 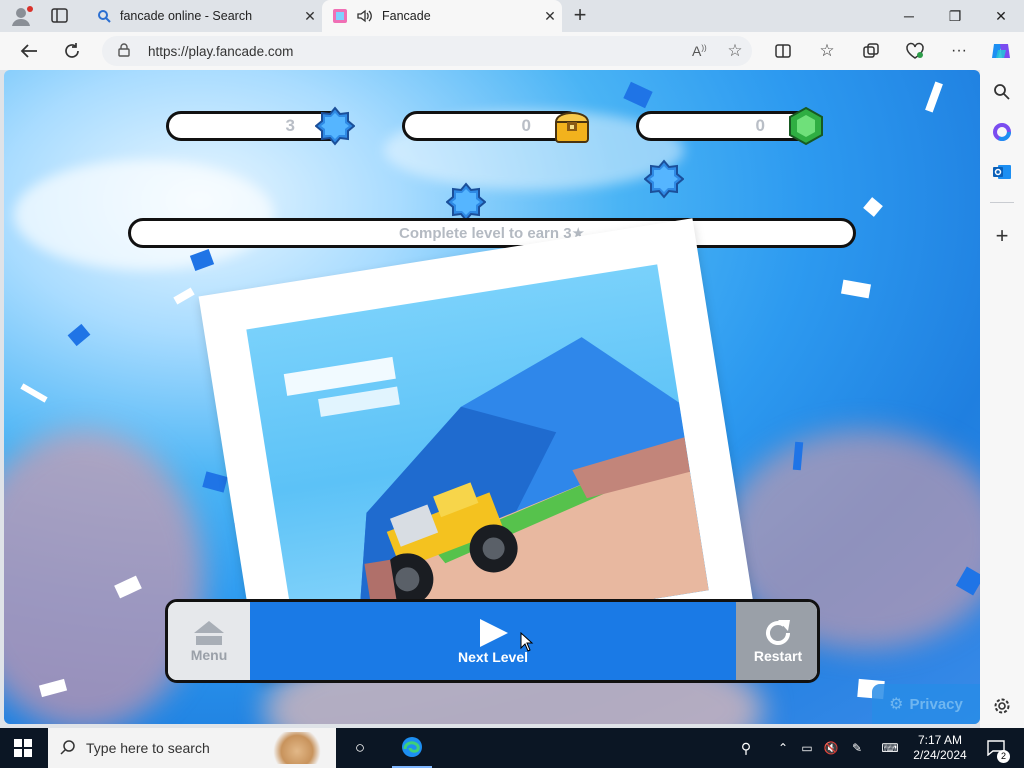 What do you see at coordinates (783, 748) in the screenshot?
I see `show-hidden-icons: ⌃` at bounding box center [783, 748].